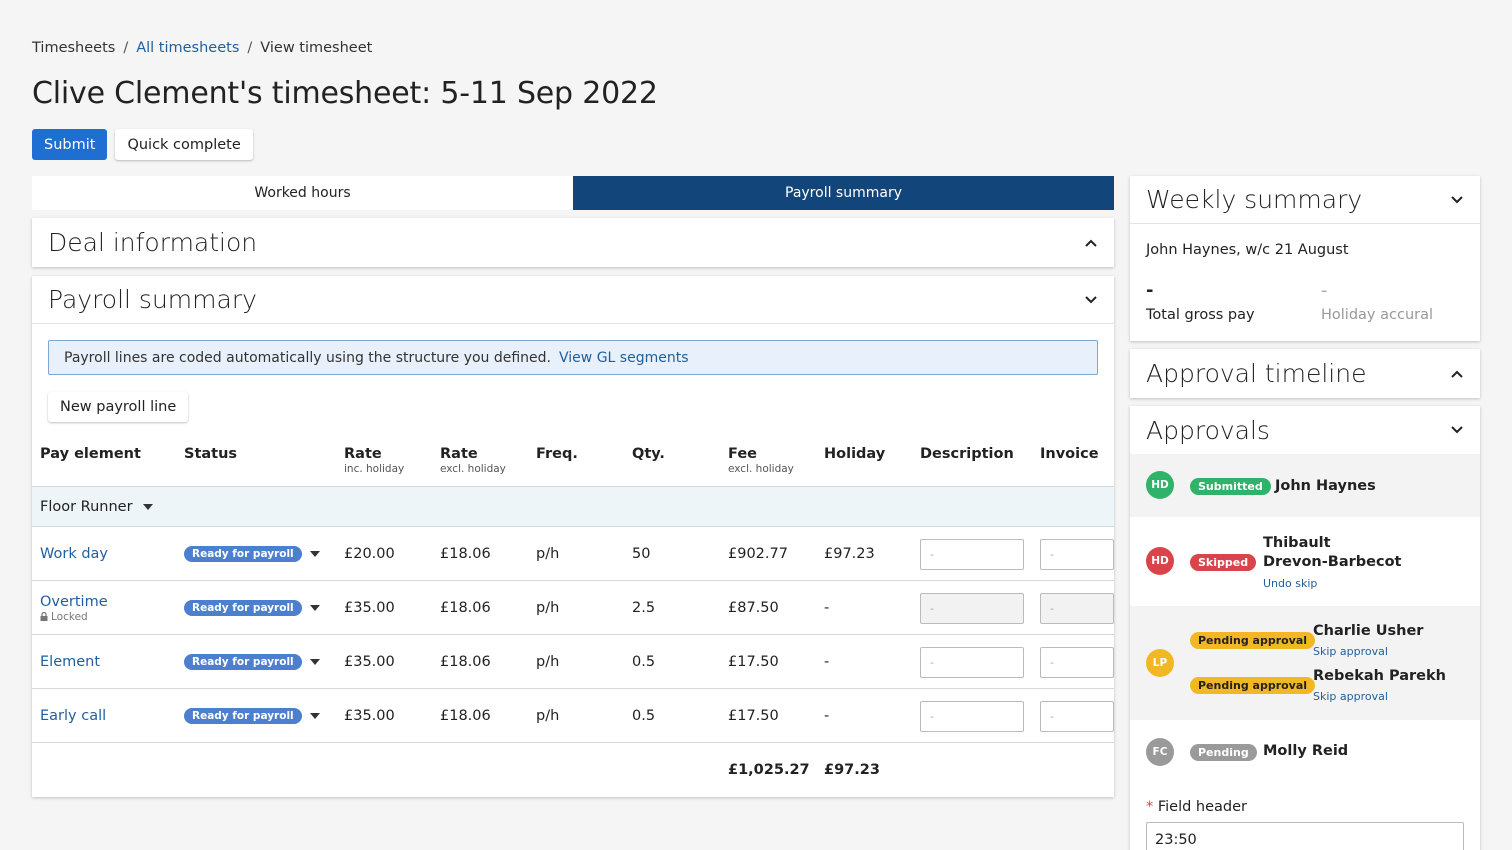 This screenshot has width=1512, height=850. What do you see at coordinates (1256, 373) in the screenshot?
I see `approval-timeline-title: Approval timeline` at bounding box center [1256, 373].